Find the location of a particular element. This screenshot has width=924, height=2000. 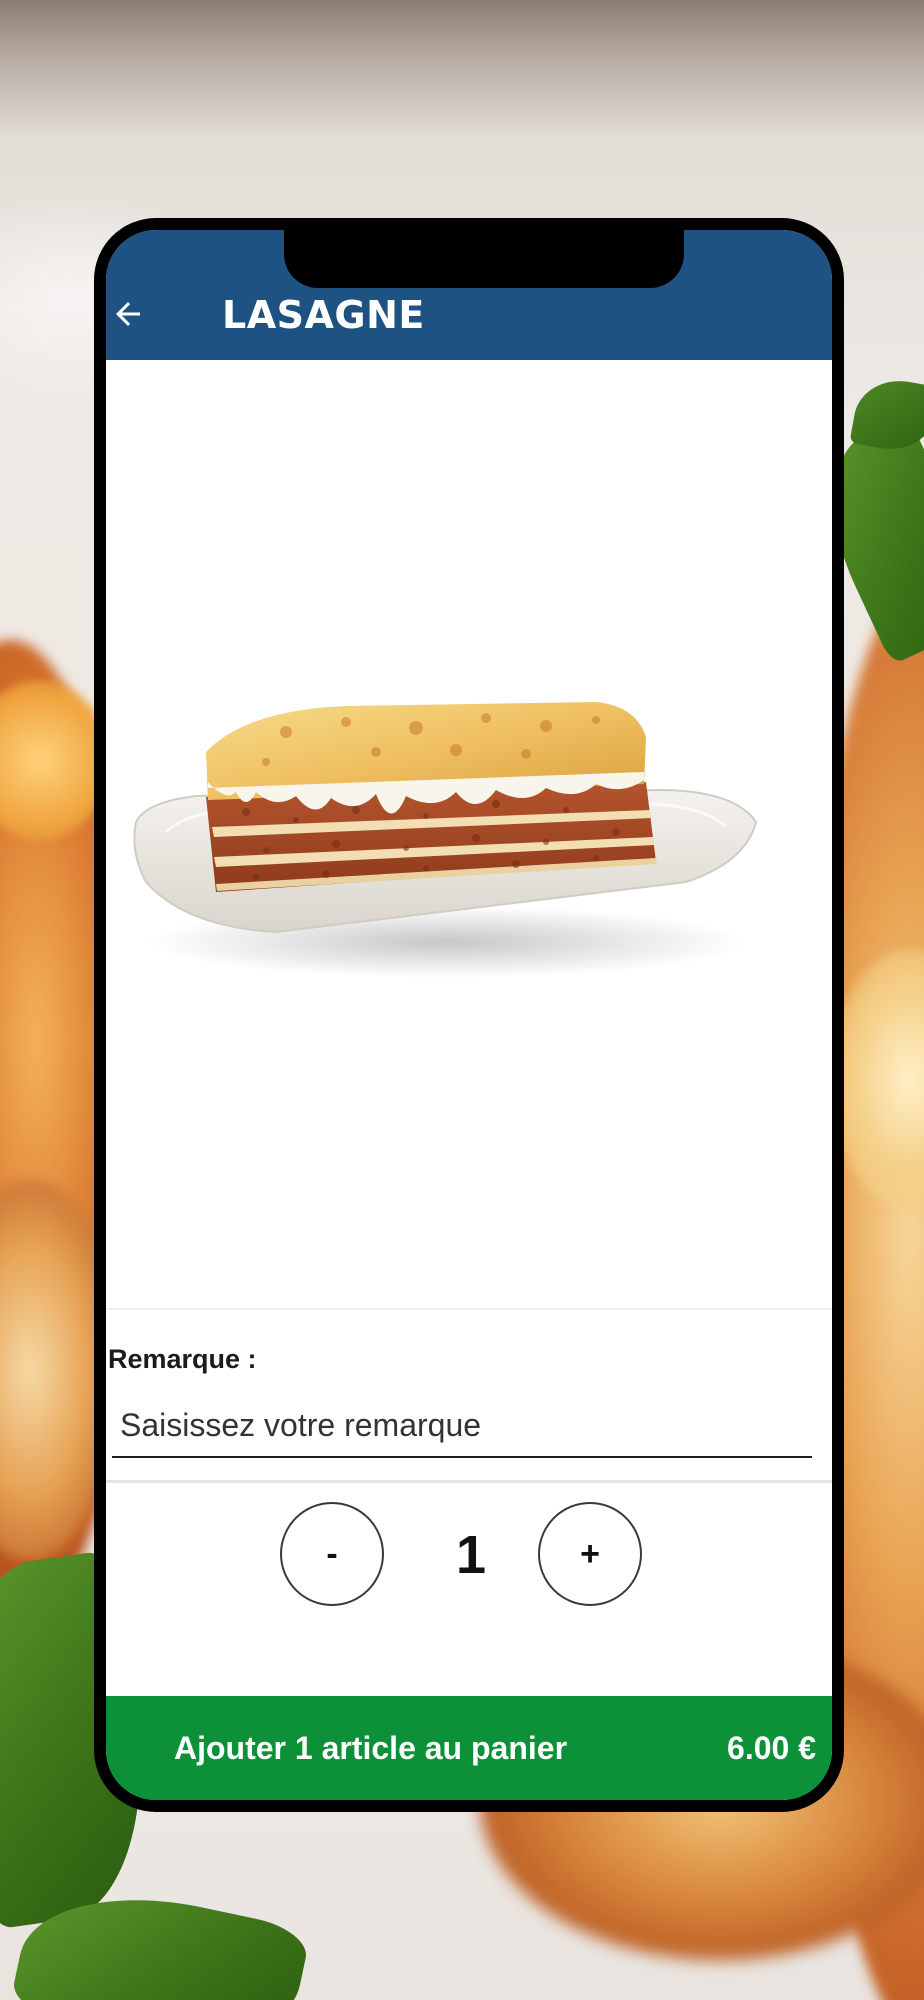

lasagne-dish-image is located at coordinates (445, 840).